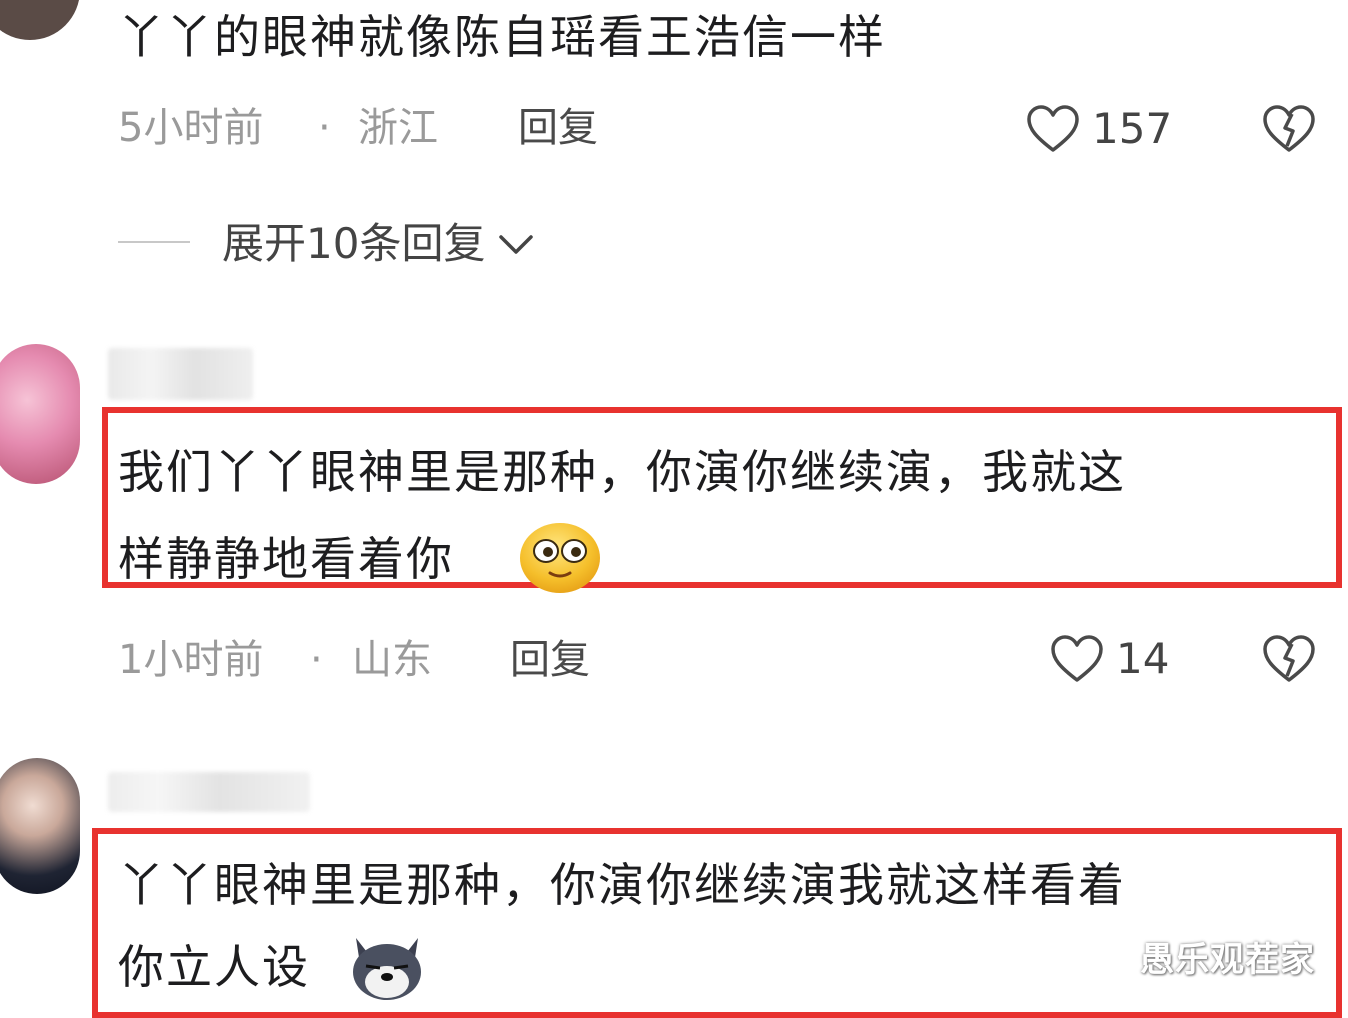 The image size is (1348, 1018). Describe the element at coordinates (622, 472) in the screenshot. I see `comment-2-line-1: 我们丫丫眼神里是那种，你演你继续演，我就这` at that location.